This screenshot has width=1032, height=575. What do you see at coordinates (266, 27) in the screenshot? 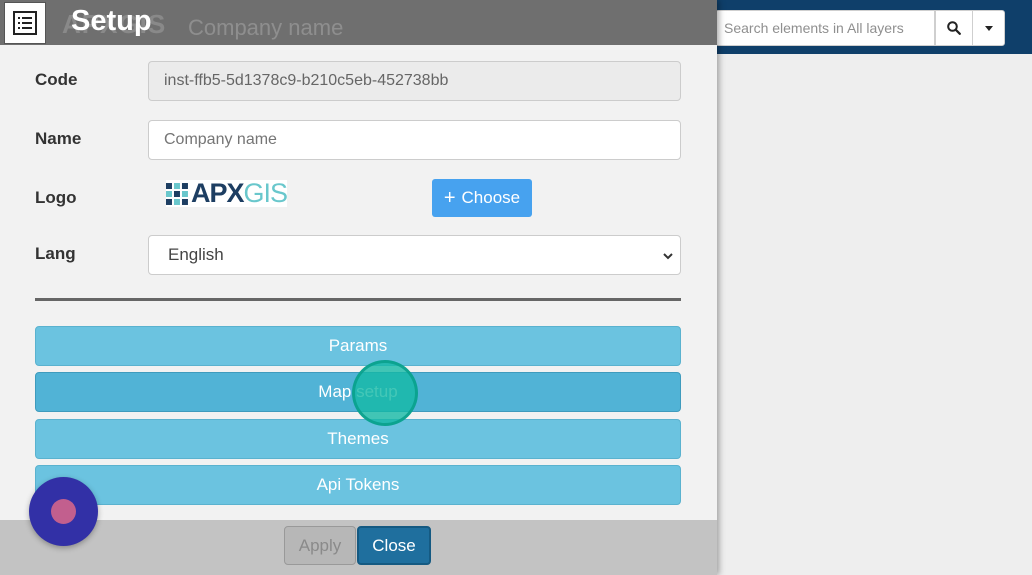
I see `background-company-text: Company name` at bounding box center [266, 27].